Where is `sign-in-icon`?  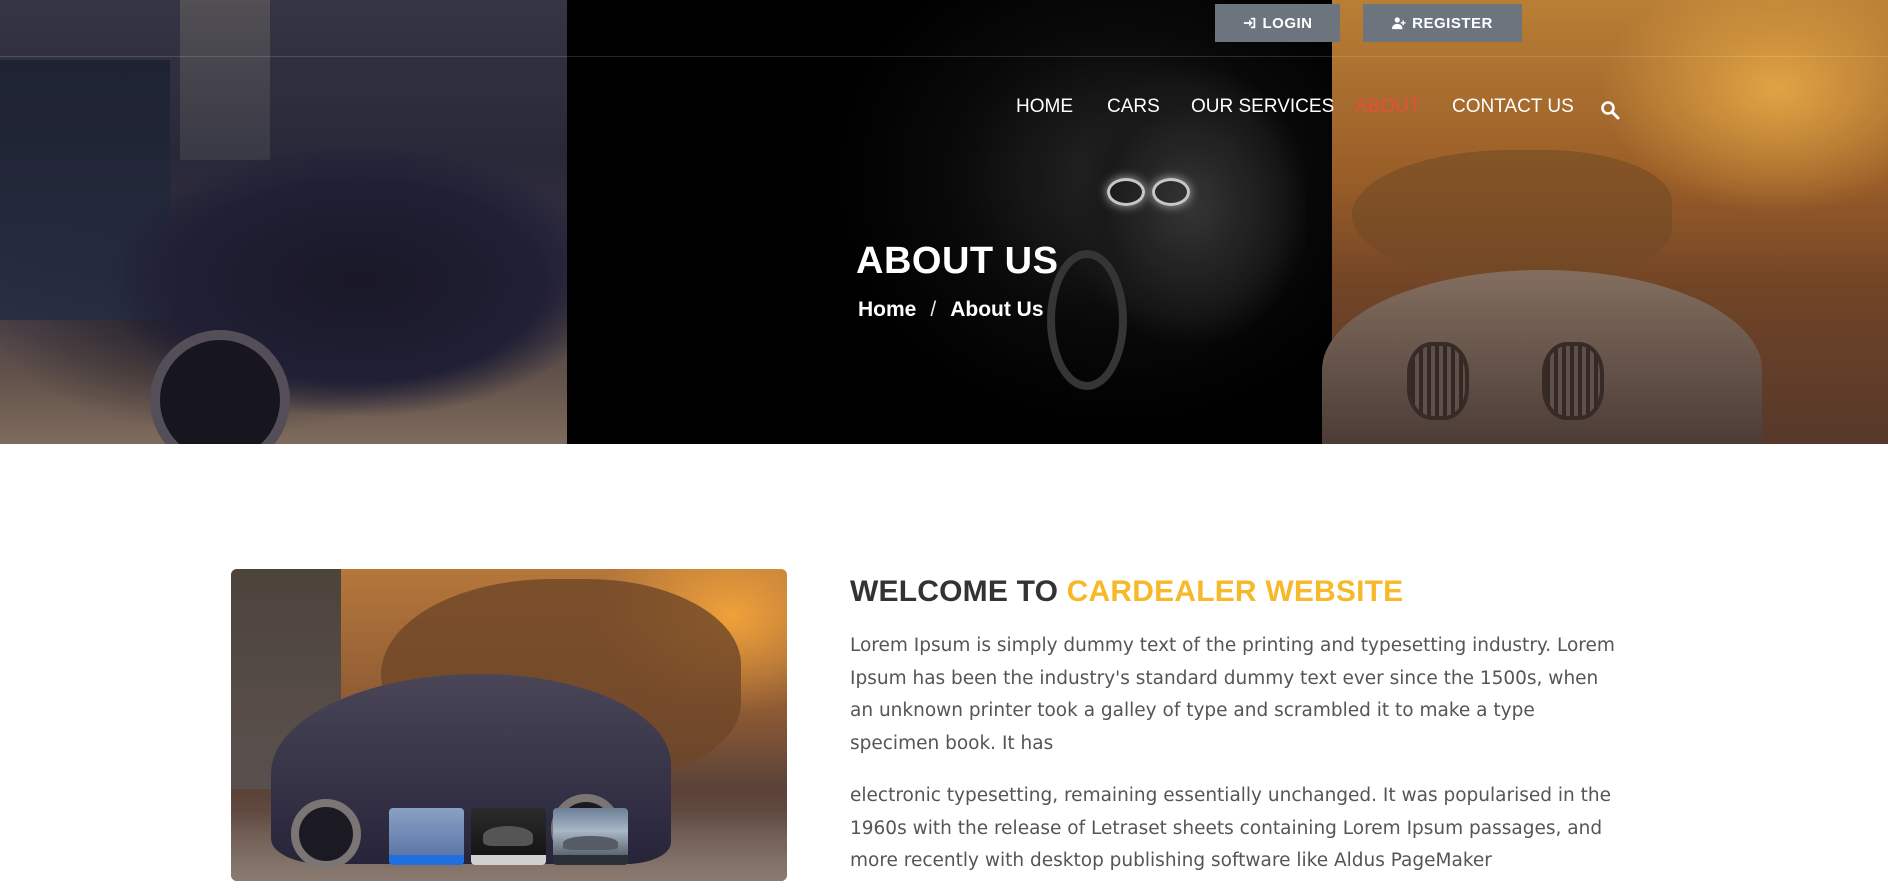 sign-in-icon is located at coordinates (1249, 23).